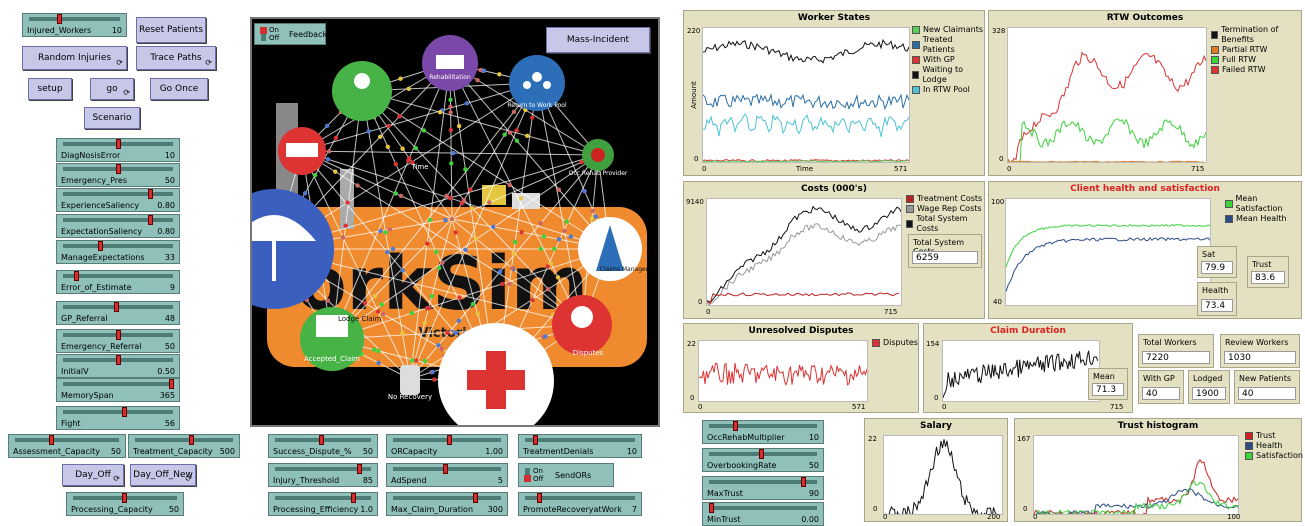  What do you see at coordinates (74, 25) in the screenshot?
I see `injured-workers-slider: Injured_Workers 10` at bounding box center [74, 25].